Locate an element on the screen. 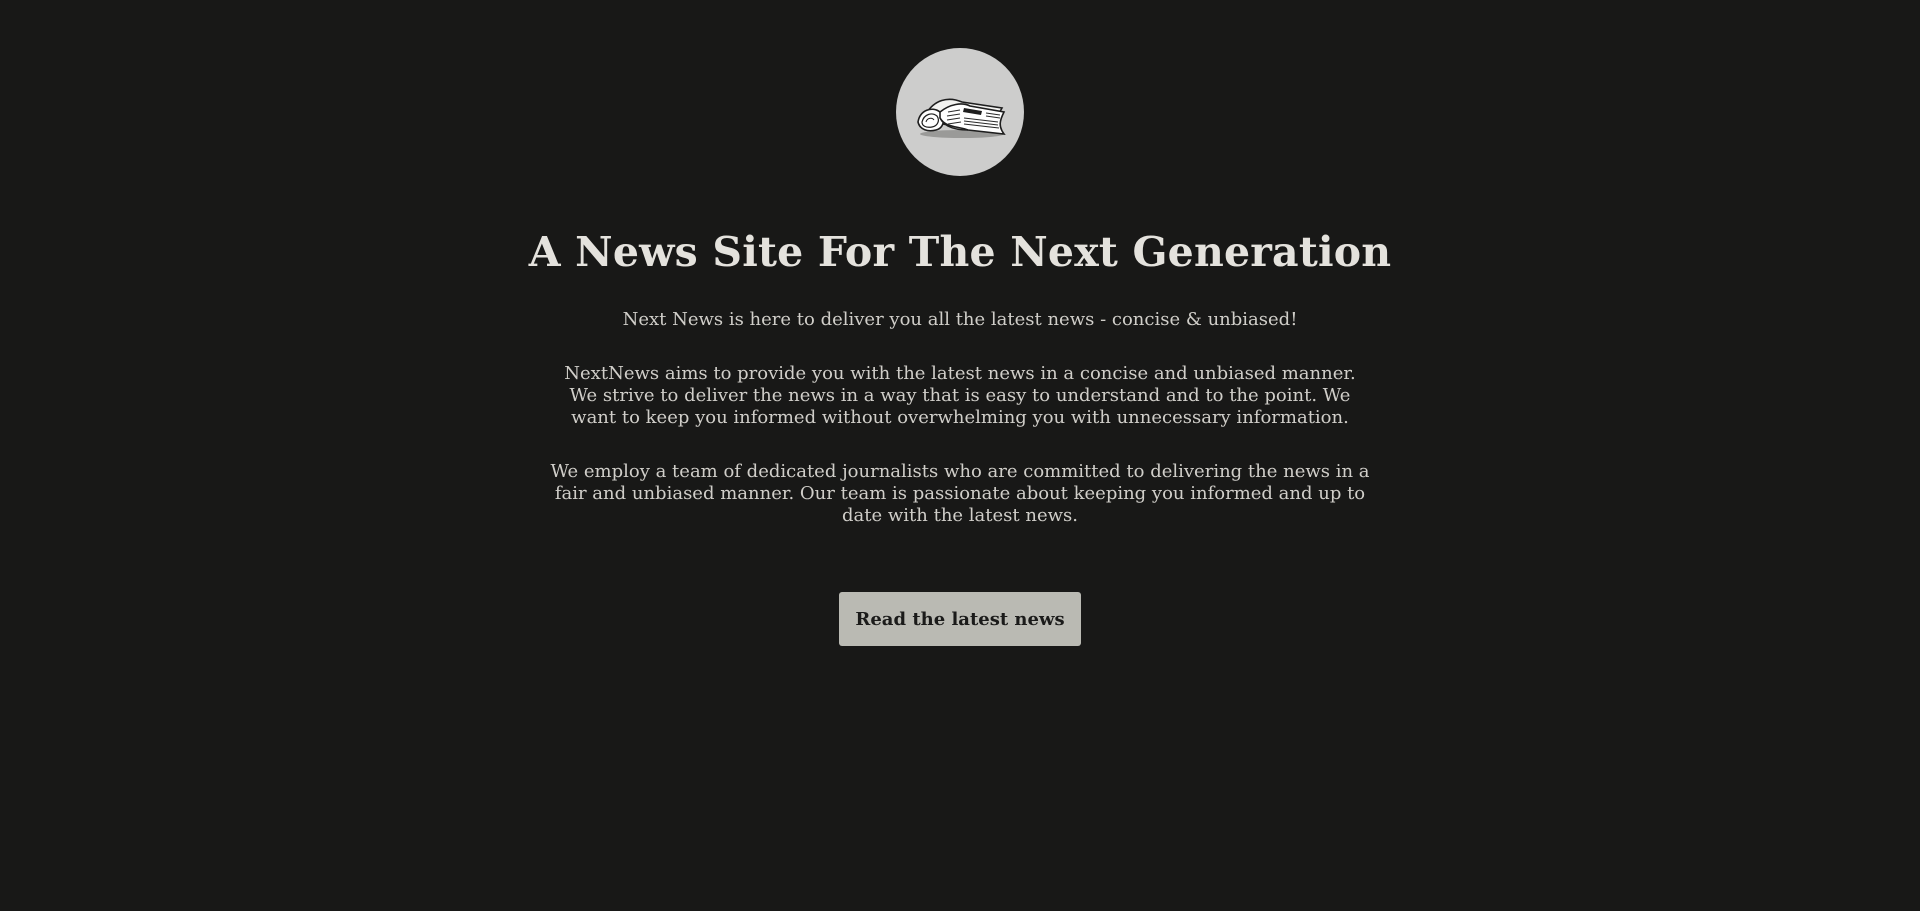 The width and height of the screenshot is (1920, 911). read-latest-news-button: Read the latest news is located at coordinates (960, 619).